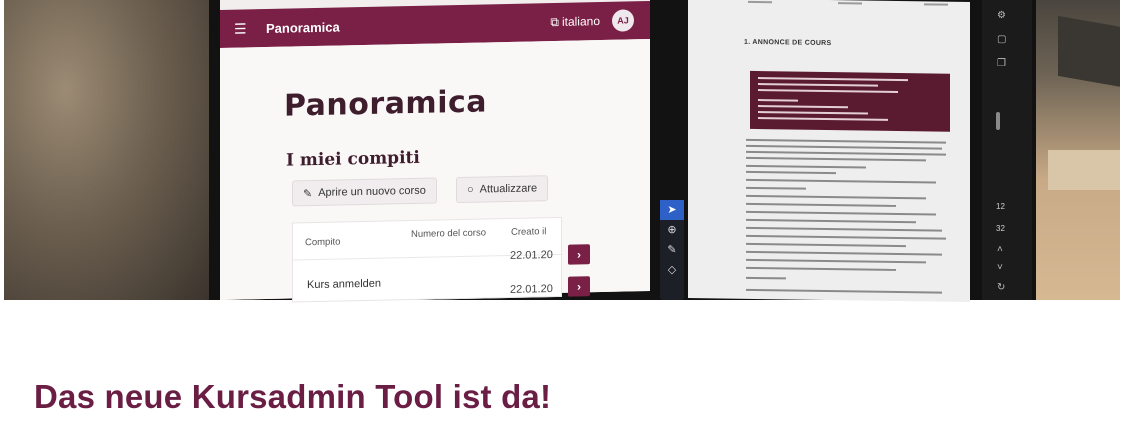  I want to click on refresh-label: Attualizzare, so click(508, 189).